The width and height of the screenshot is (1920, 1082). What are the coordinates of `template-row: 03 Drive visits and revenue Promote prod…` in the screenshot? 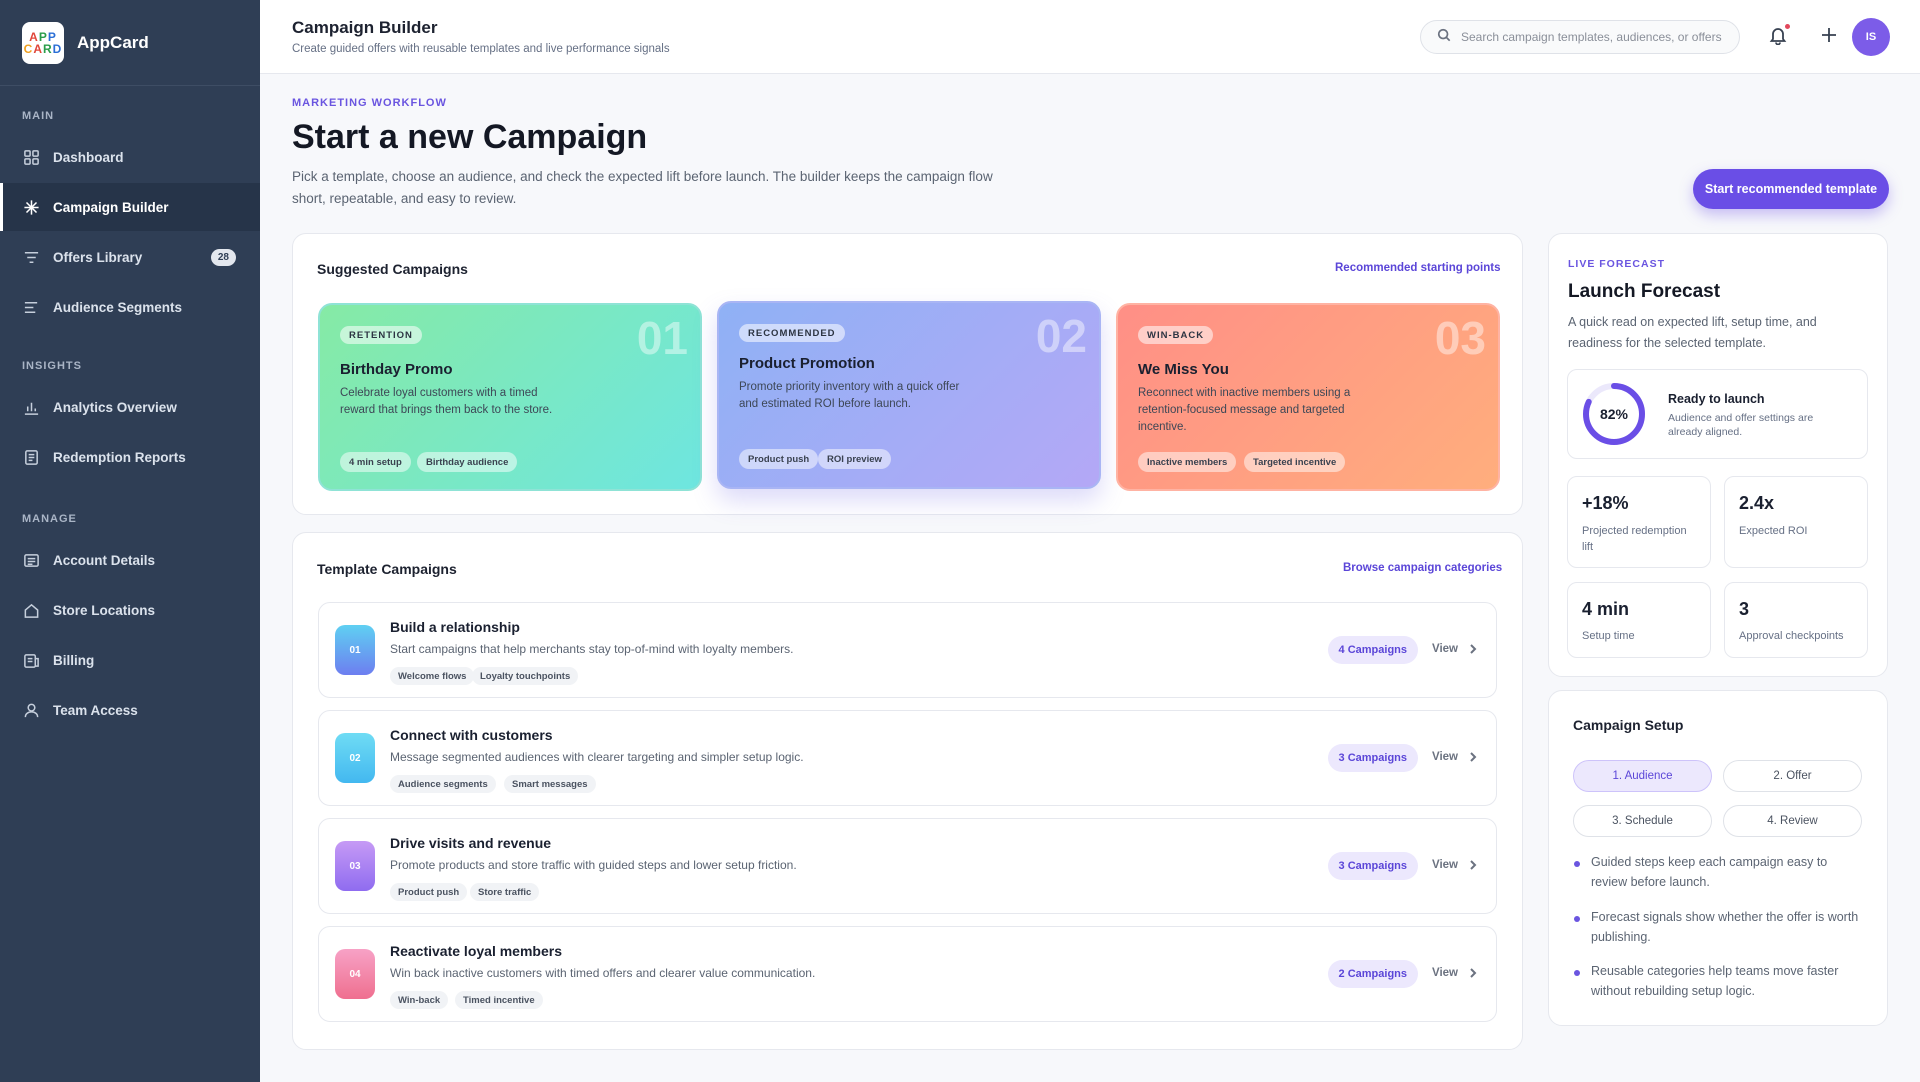 It's located at (907, 866).